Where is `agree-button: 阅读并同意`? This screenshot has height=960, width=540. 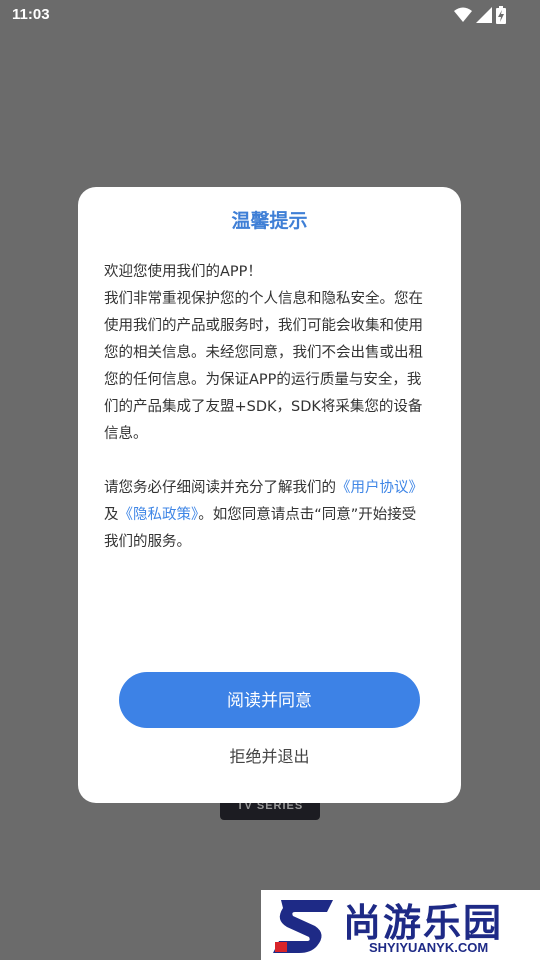 agree-button: 阅读并同意 is located at coordinates (269, 700).